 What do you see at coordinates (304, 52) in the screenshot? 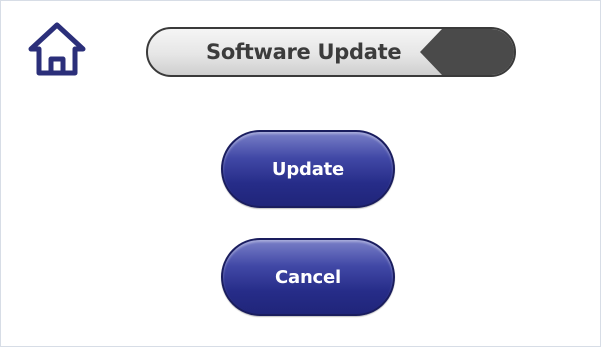
I see `page-title: Software Update` at bounding box center [304, 52].